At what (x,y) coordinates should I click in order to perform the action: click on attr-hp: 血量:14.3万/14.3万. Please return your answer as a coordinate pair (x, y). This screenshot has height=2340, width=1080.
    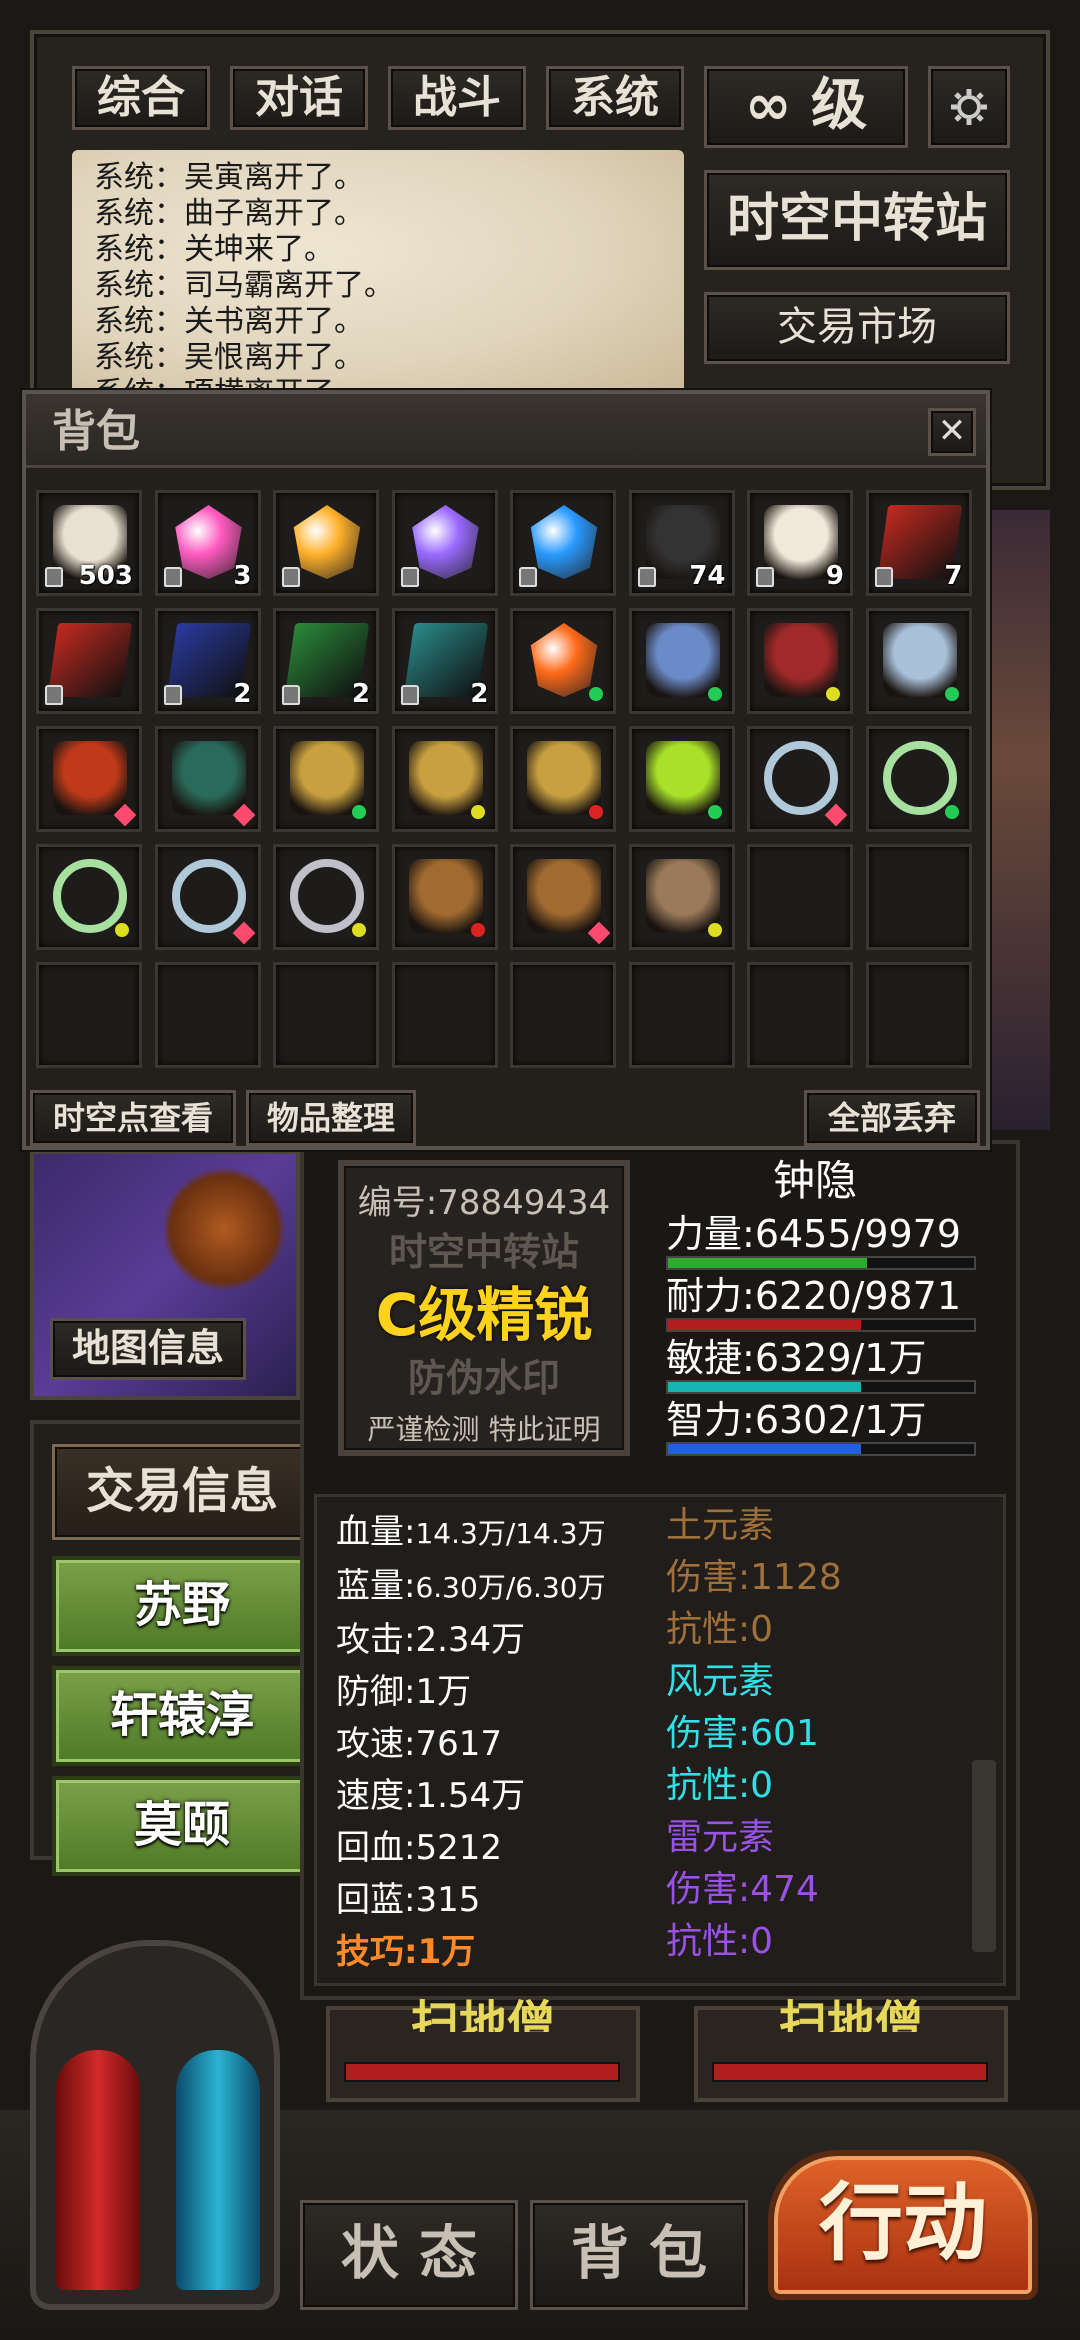
    Looking at the image, I should click on (501, 1533).